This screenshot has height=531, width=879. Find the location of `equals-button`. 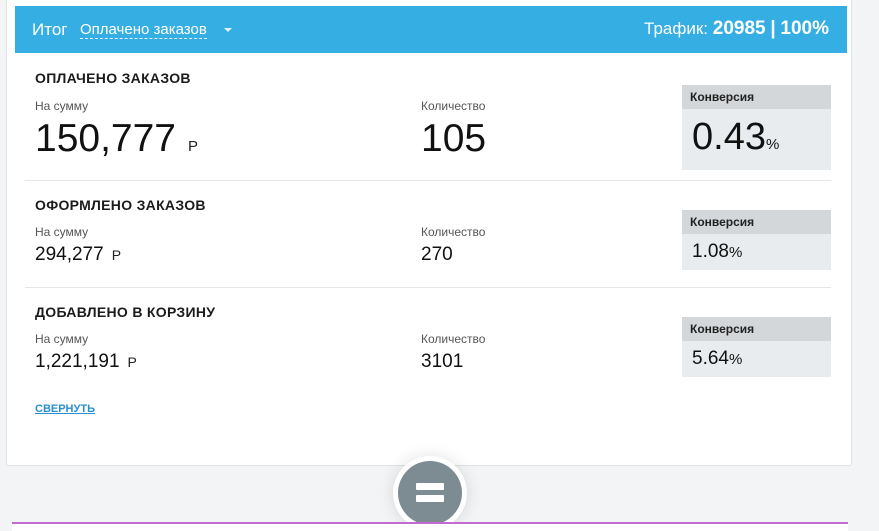

equals-button is located at coordinates (430, 493).